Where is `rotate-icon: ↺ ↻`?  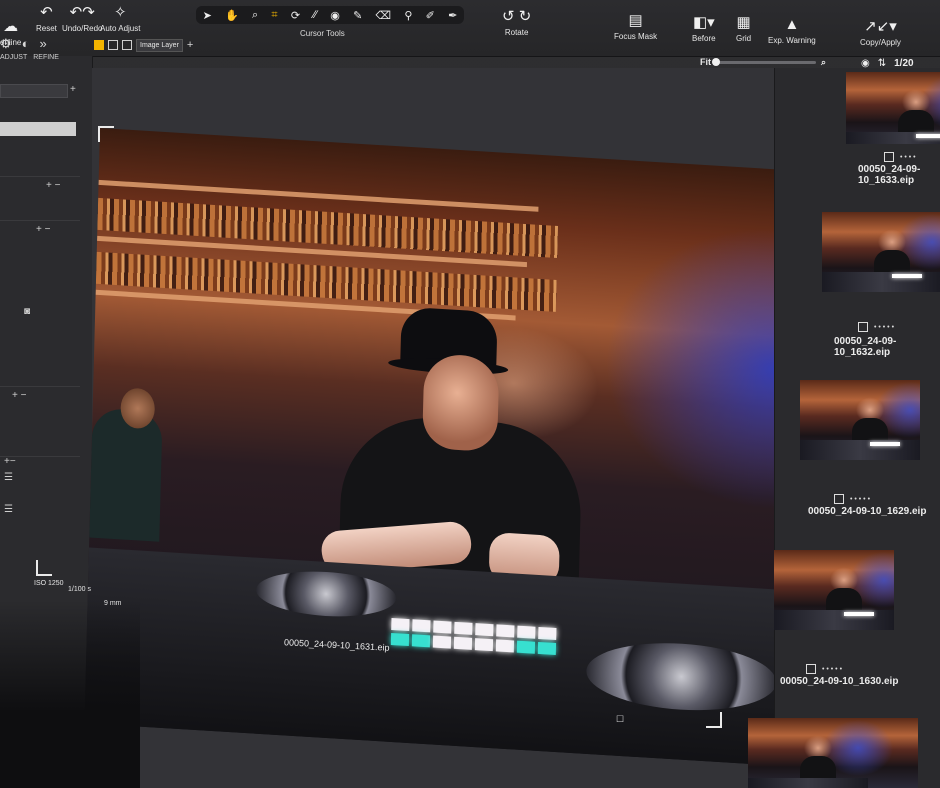 rotate-icon: ↺ ↻ is located at coordinates (517, 16).